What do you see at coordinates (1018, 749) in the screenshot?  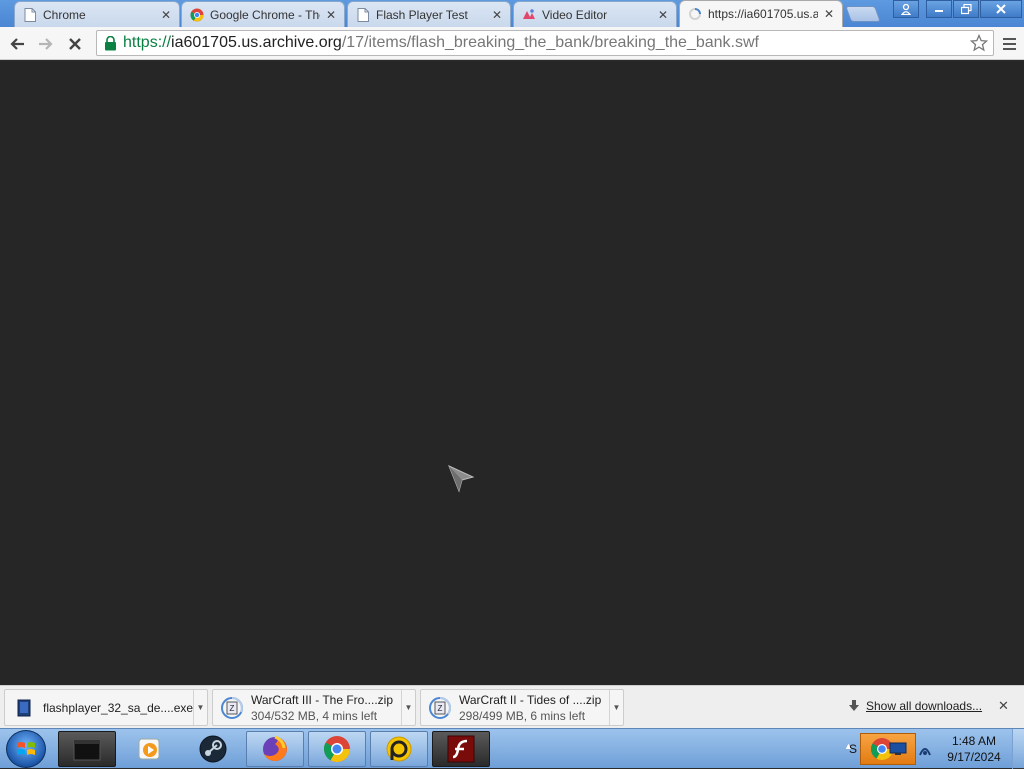 I see `show-desktop-button` at bounding box center [1018, 749].